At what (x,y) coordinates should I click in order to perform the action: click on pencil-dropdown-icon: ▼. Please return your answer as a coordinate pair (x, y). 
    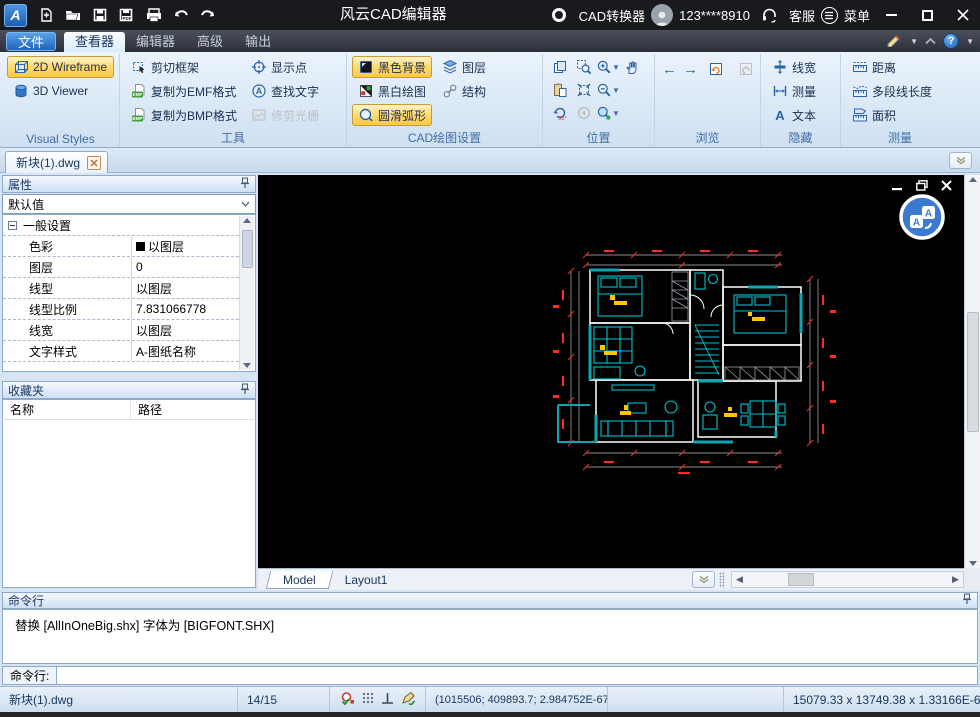
    Looking at the image, I should click on (914, 41).